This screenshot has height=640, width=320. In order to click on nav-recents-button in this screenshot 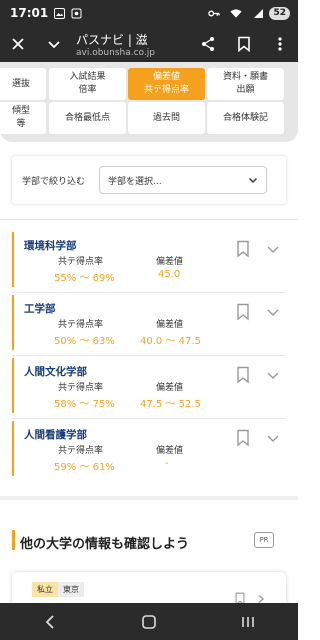, I will do `click(248, 622)`.